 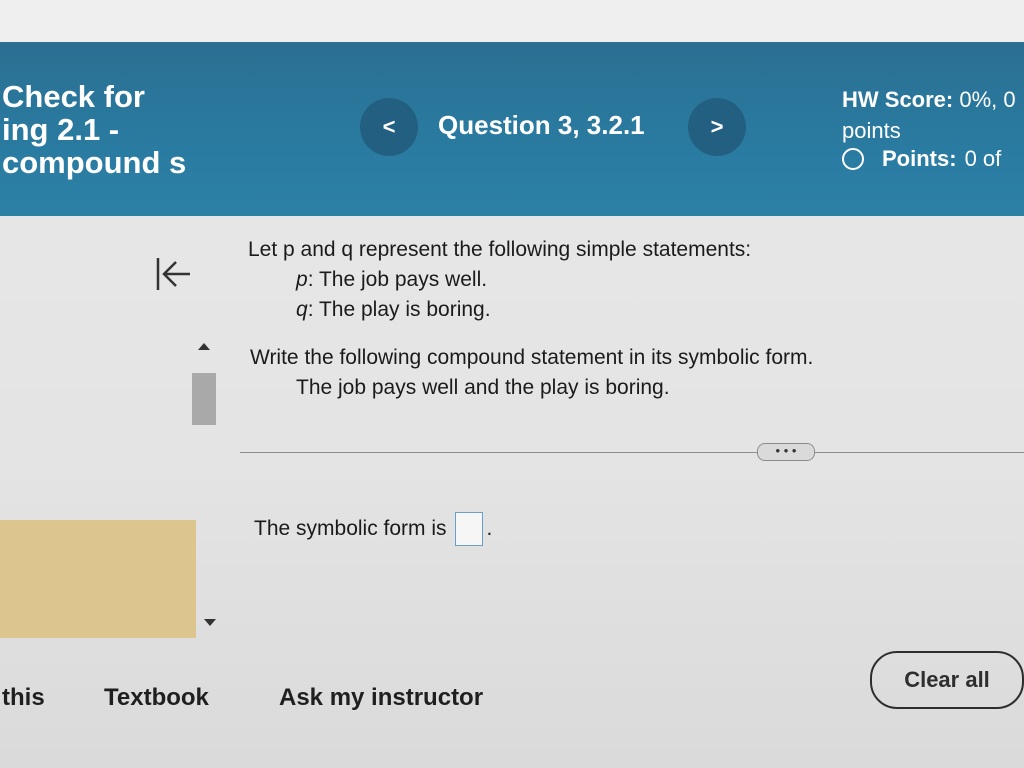 What do you see at coordinates (468, 529) in the screenshot?
I see `answer-input` at bounding box center [468, 529].